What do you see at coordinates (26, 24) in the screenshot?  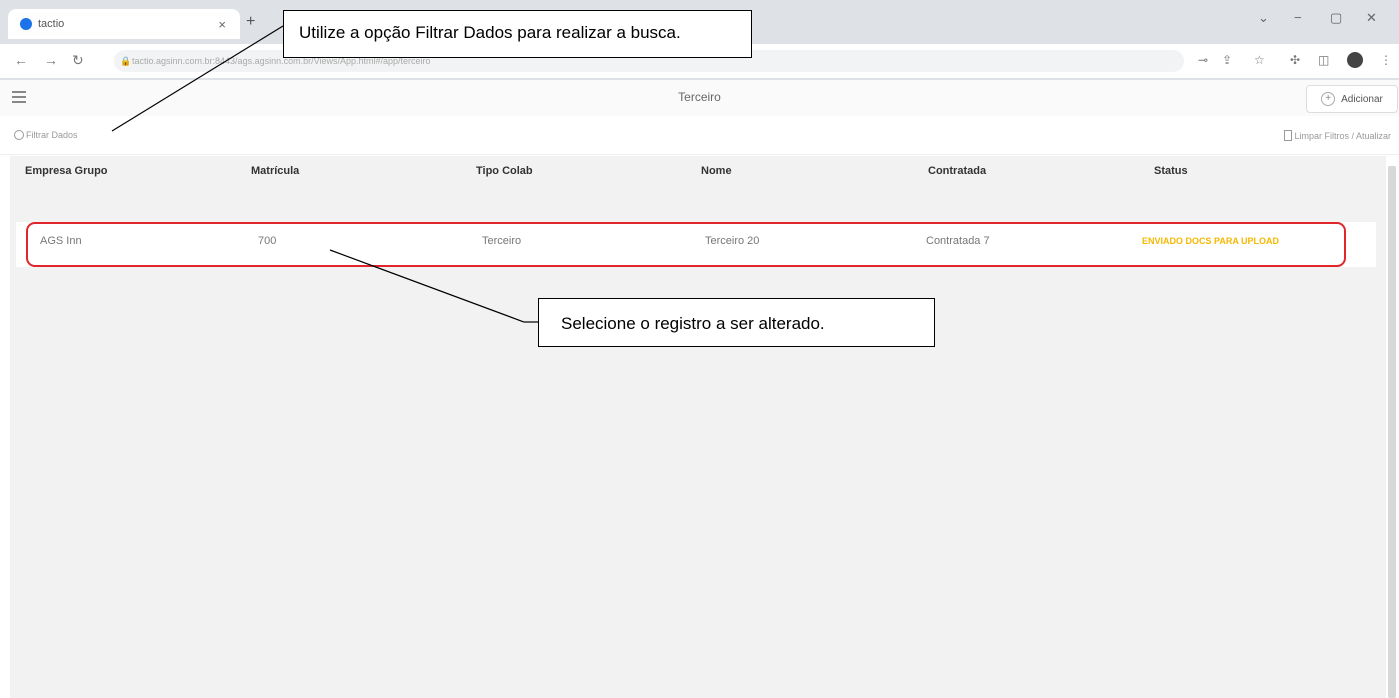 I see `favicon-icon` at bounding box center [26, 24].